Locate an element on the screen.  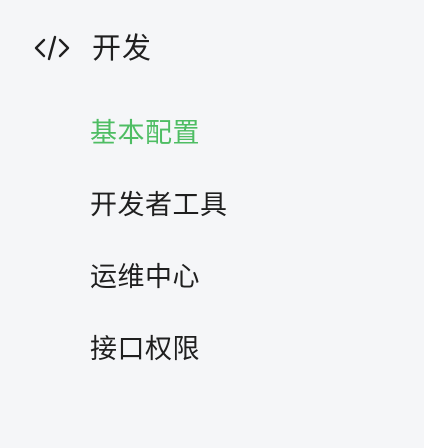
menu-item-developer-tools: 开发者工具 is located at coordinates (240, 206).